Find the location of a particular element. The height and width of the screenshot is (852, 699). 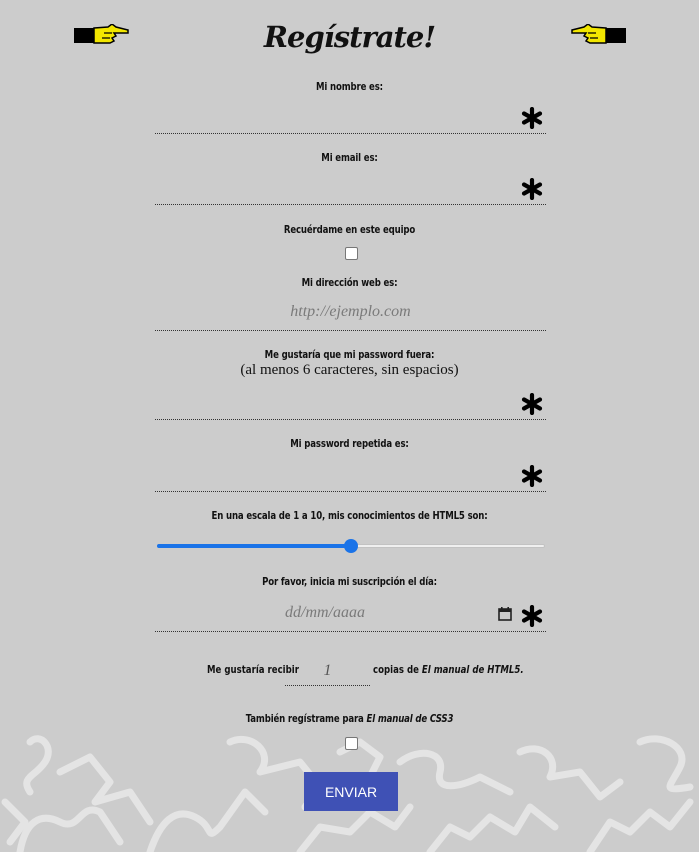

password-repeat-input is located at coordinates (335, 473).